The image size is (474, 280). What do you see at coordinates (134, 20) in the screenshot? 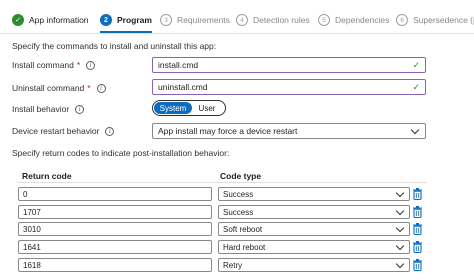
I see `step-label: Program` at bounding box center [134, 20].